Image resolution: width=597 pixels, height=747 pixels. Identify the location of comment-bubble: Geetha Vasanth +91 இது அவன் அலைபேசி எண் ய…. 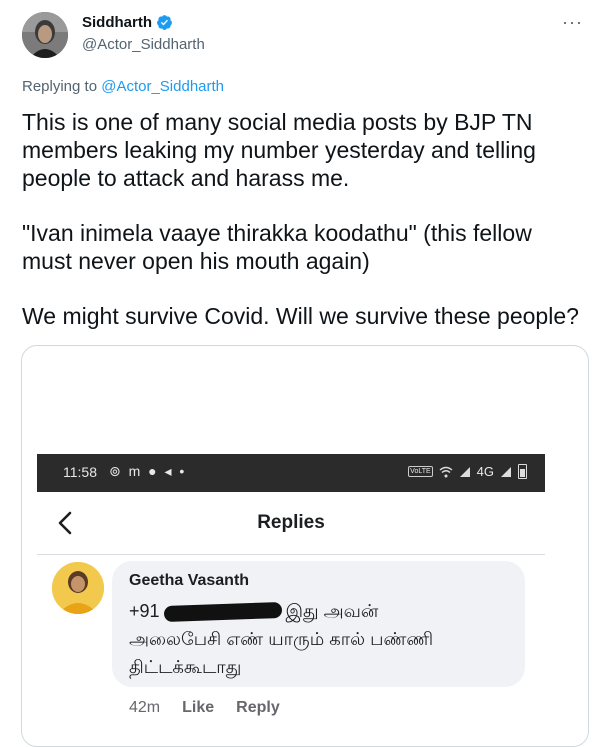
(318, 624).